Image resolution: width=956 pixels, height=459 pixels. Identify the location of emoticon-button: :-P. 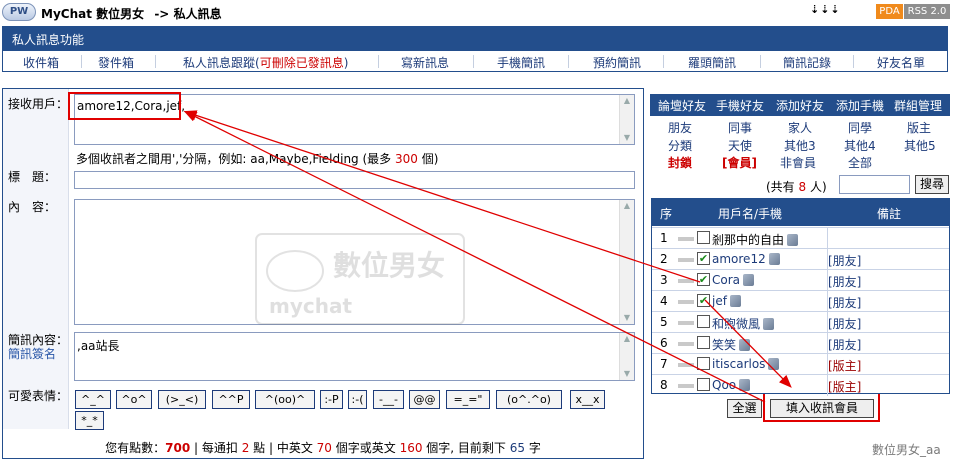
(331, 399).